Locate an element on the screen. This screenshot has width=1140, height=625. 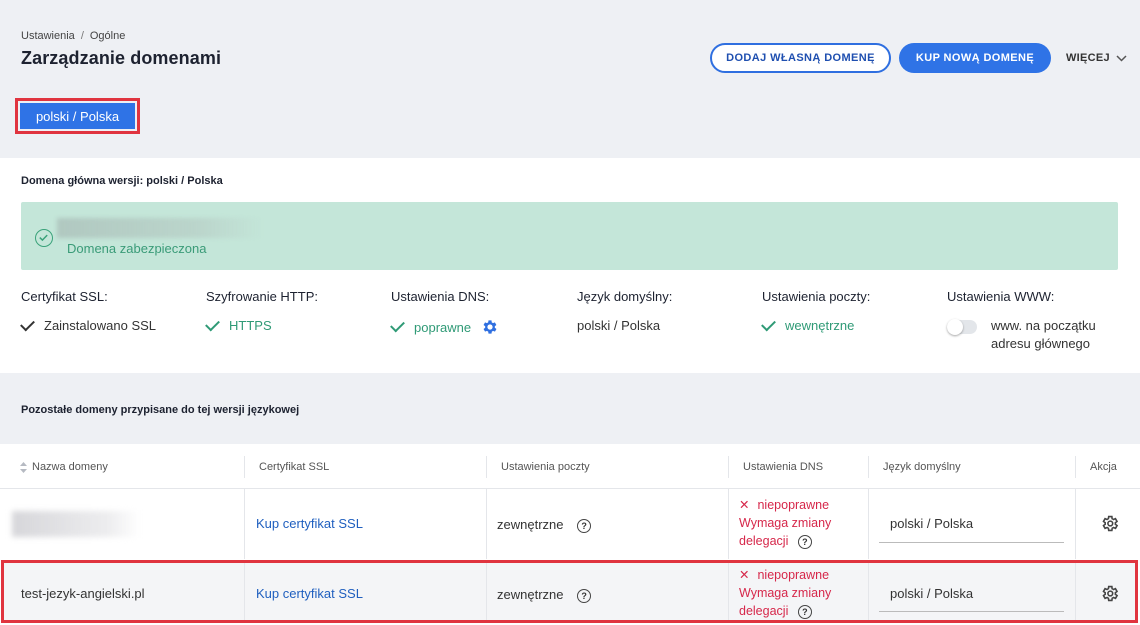
stat-mail-label: Ustawienia poczty: is located at coordinates (816, 296).